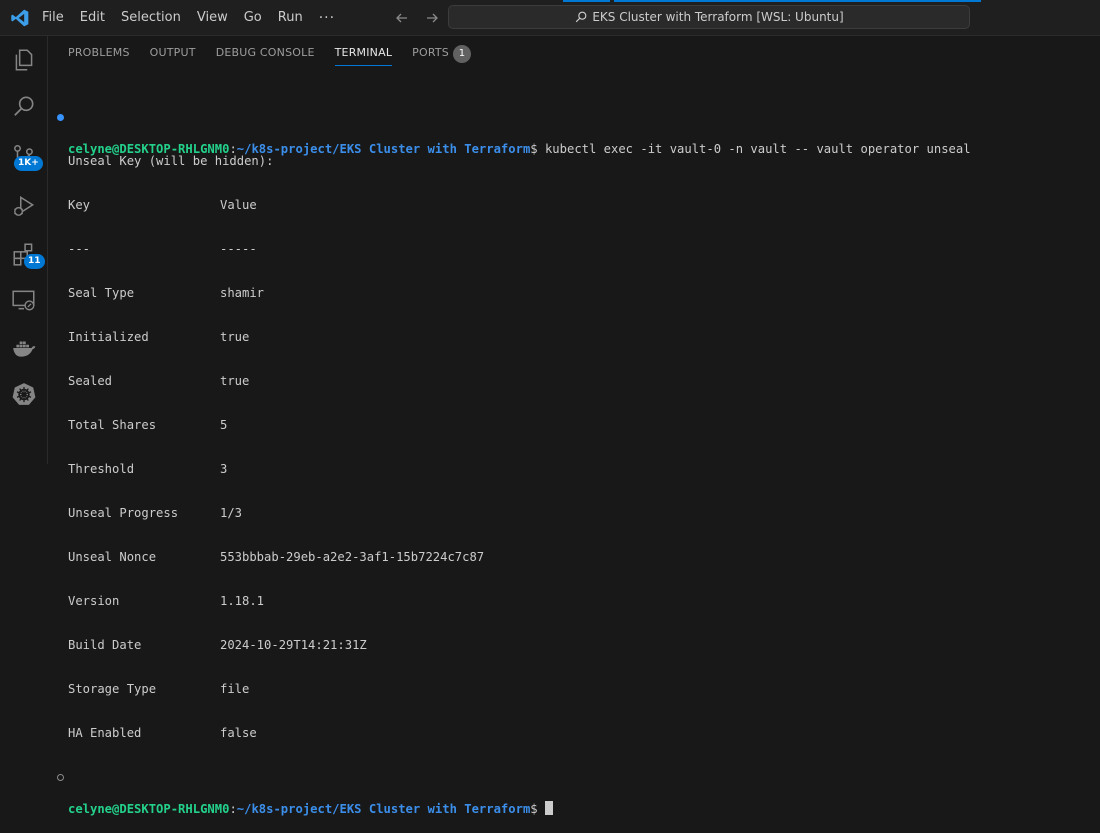 This screenshot has height=833, width=1100. I want to click on command-center: EKS Cluster with Terraform [WSL: Ubuntu], so click(709, 17).